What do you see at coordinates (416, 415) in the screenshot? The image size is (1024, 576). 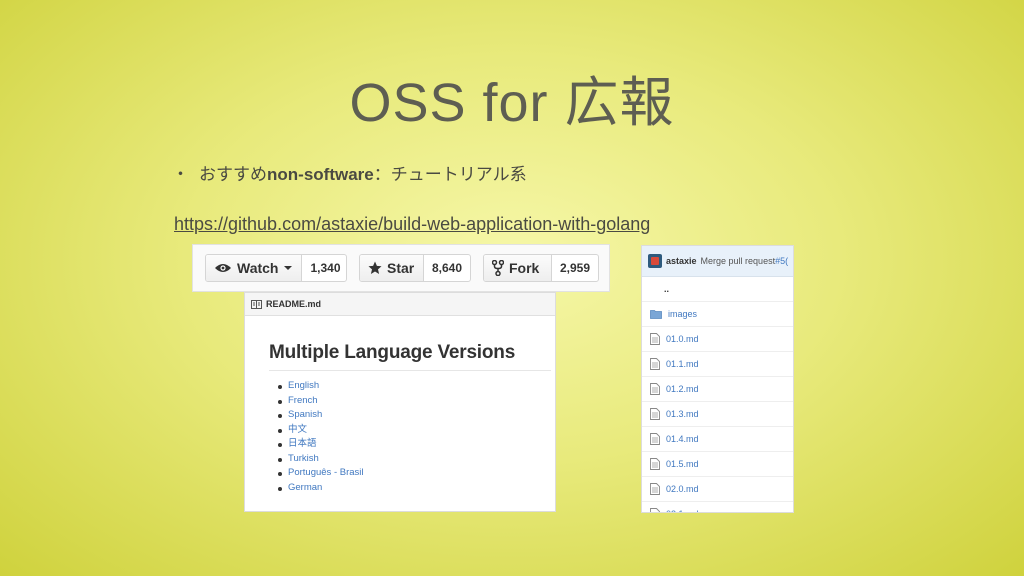 I see `language-link-spanish: Spanish` at bounding box center [416, 415].